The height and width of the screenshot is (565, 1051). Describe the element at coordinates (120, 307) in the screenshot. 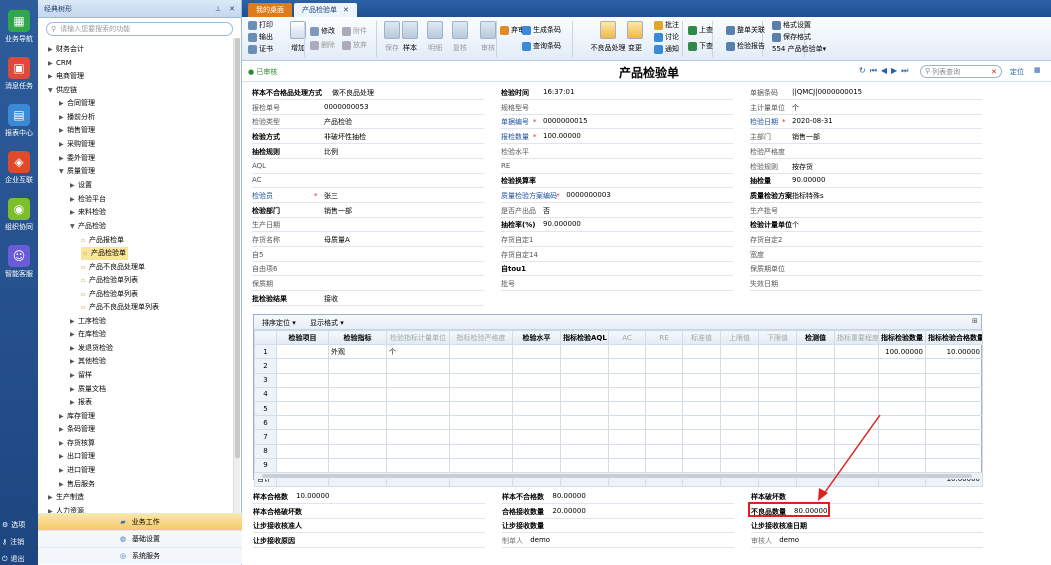

I see `nav-item: ▫ 产品不良品处理单列表` at that location.